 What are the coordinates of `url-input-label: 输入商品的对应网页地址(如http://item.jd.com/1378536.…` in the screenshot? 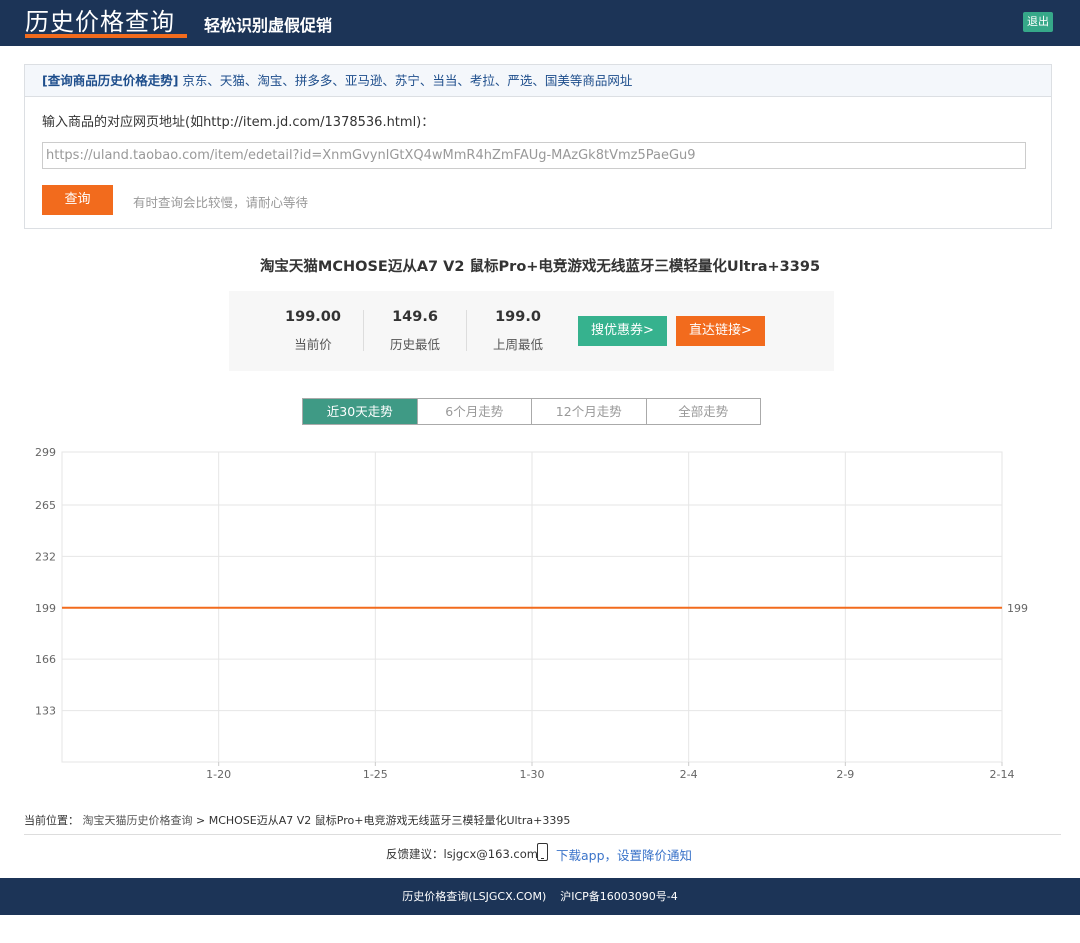 It's located at (238, 122).